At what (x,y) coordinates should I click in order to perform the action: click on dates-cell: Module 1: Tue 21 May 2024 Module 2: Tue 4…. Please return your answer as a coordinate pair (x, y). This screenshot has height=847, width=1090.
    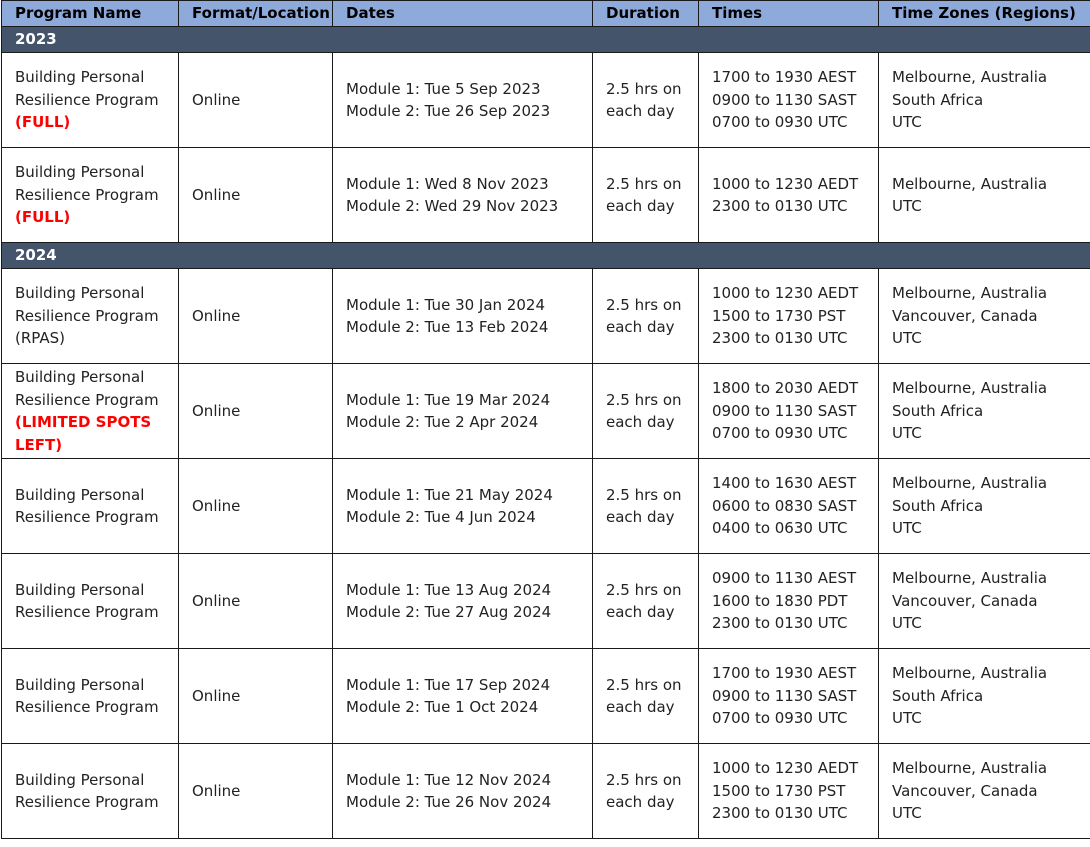
    Looking at the image, I should click on (462, 506).